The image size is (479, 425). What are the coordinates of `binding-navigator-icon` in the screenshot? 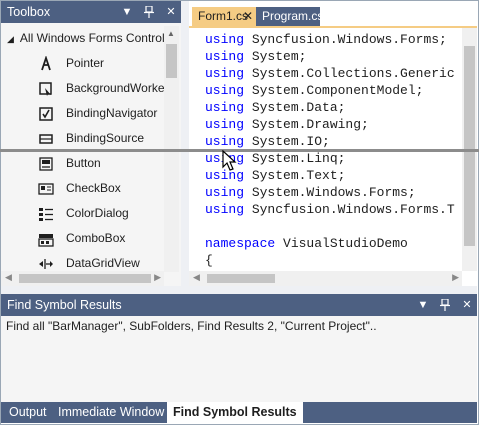 It's located at (46, 114).